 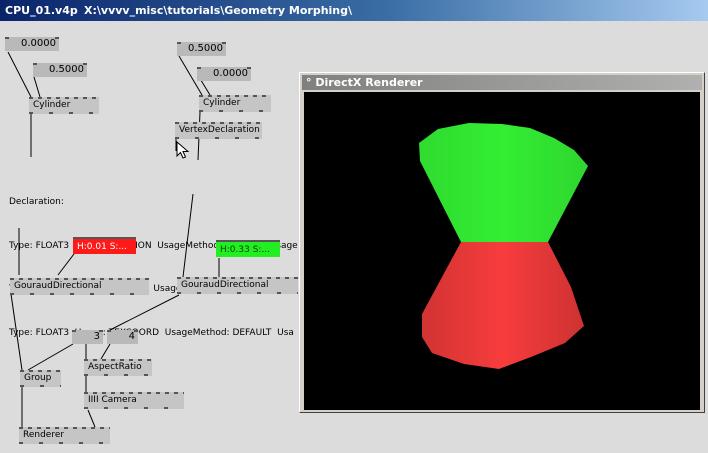 I want to click on renderer-node-label: Renderer, so click(x=44, y=435).